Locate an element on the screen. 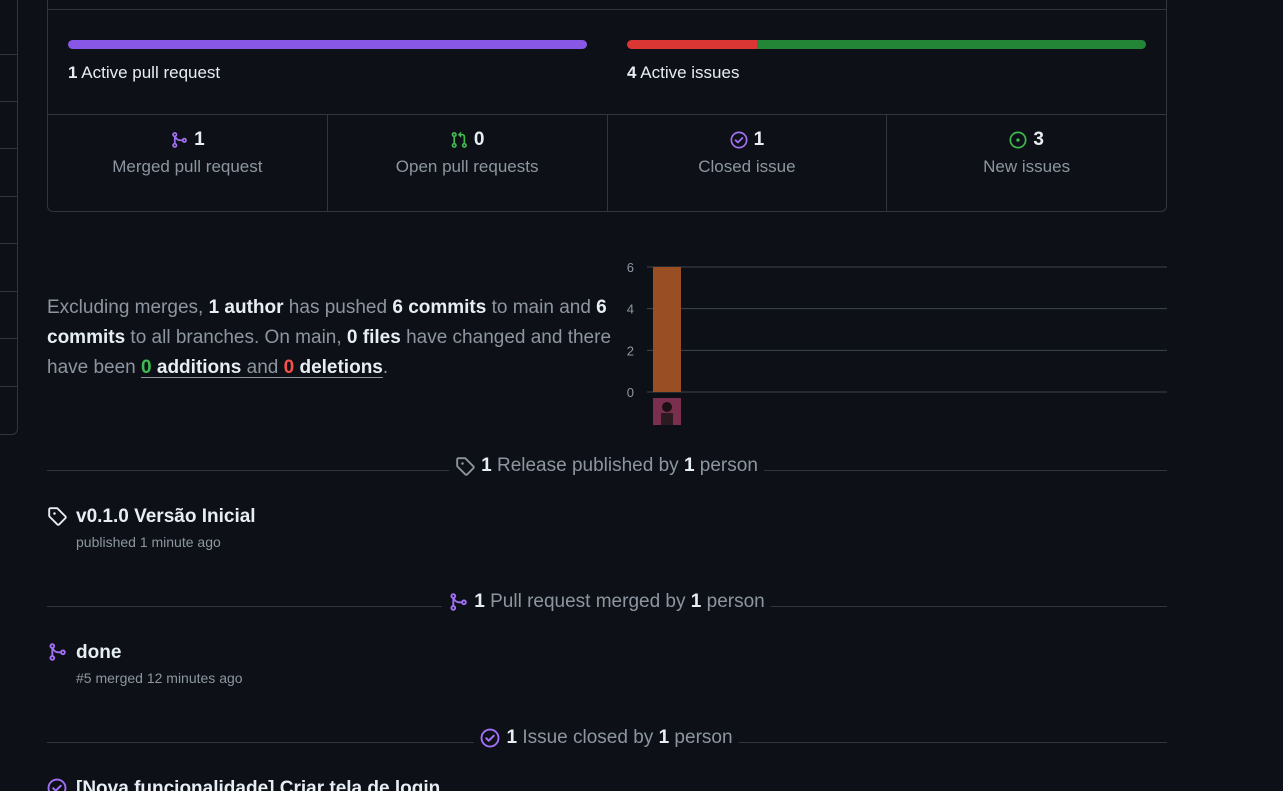  release-title-link: v0.1.0 Versão Inicial is located at coordinates (166, 517).